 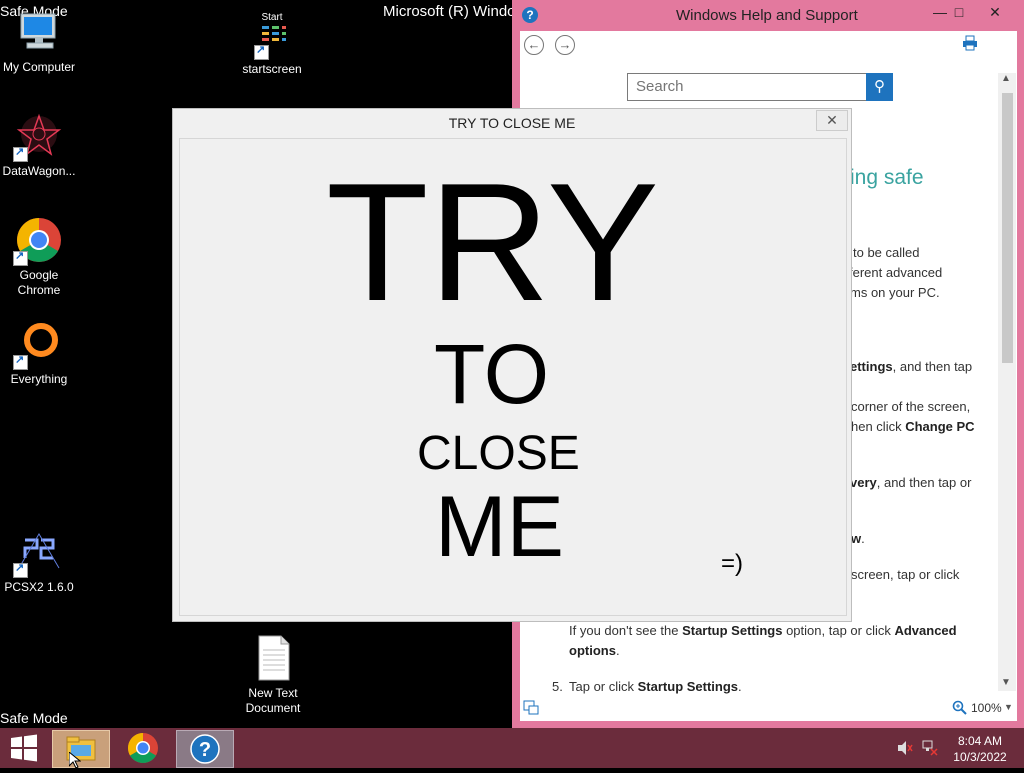 I want to click on try-window-close-button: ✕, so click(x=832, y=120).